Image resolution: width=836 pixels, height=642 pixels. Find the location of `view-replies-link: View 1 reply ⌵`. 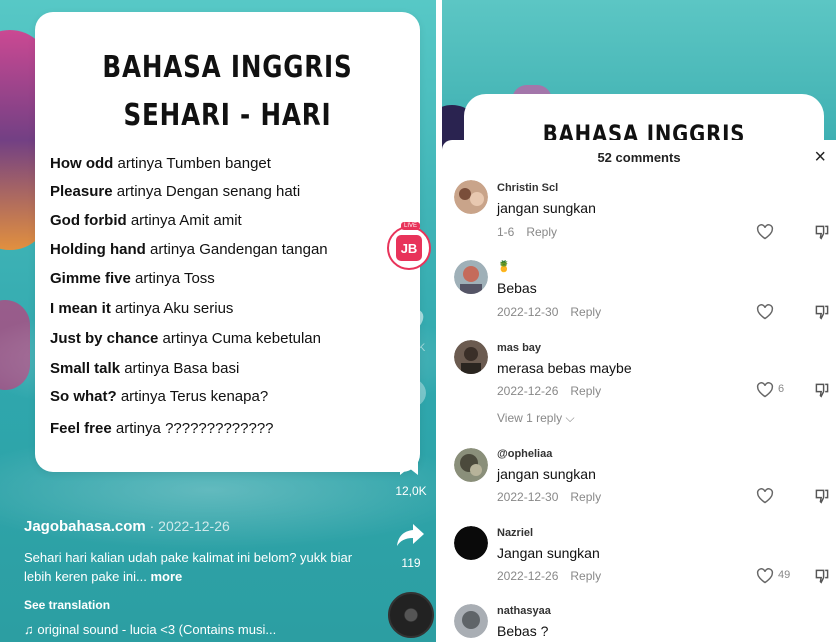

view-replies-link: View 1 reply ⌵ is located at coordinates (536, 418).